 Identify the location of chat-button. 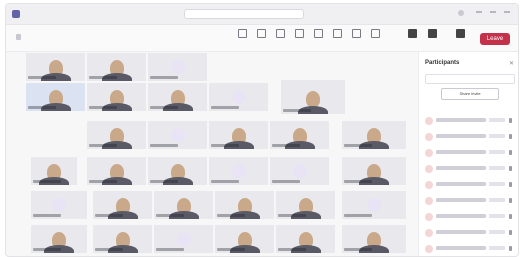
(242, 38).